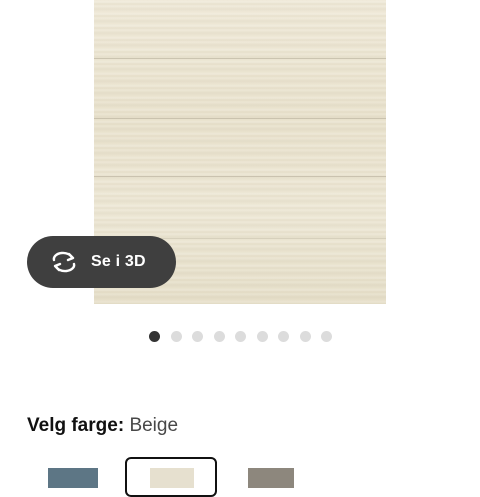 The width and height of the screenshot is (480, 497). I want to click on color-picker-heading: Velg farge: Beige, so click(102, 426).